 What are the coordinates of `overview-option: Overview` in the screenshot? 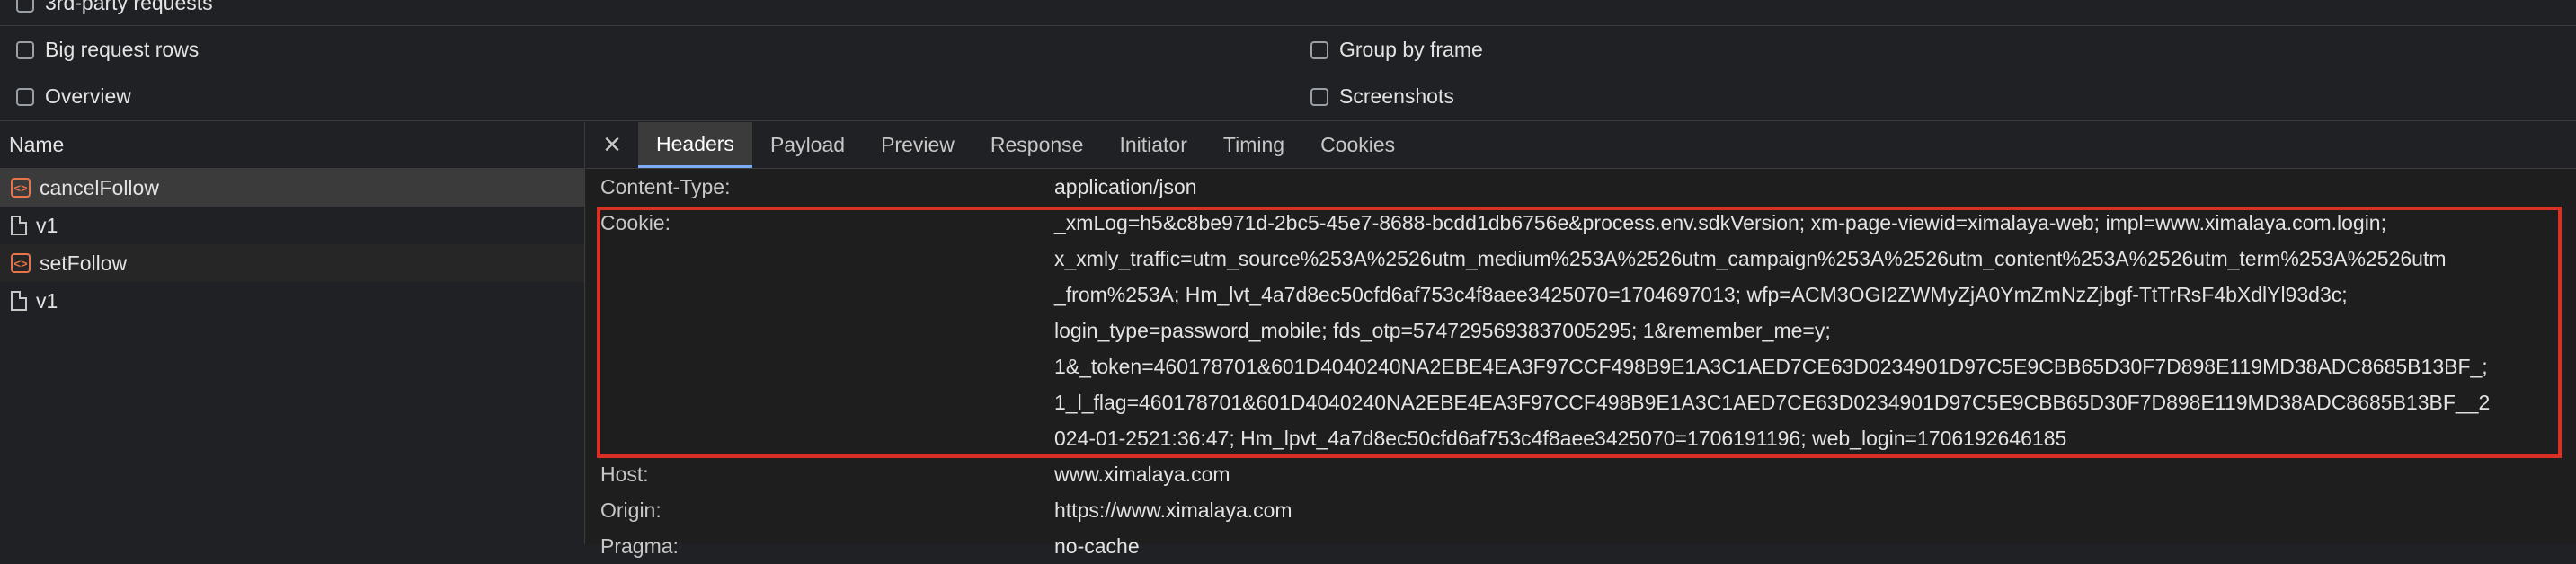 It's located at (73, 96).